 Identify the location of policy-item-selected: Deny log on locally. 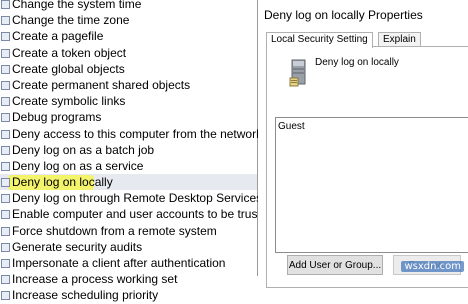
(129, 182).